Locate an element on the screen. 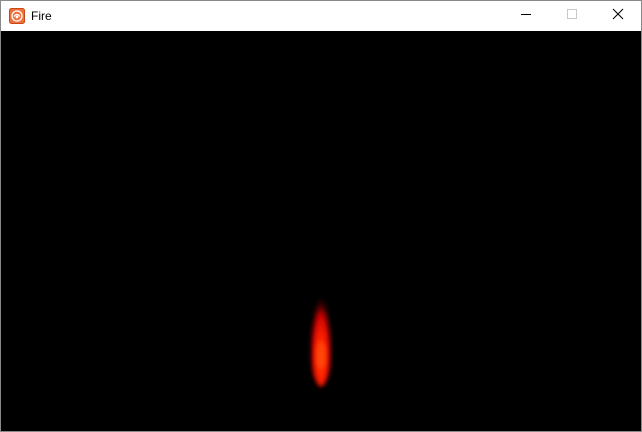  title-bar: Fire is located at coordinates (321, 16).